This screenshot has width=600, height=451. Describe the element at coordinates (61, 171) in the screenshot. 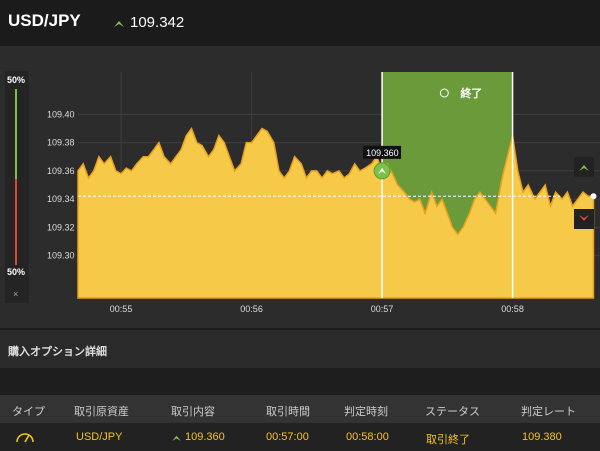

I see `y-tick-label: 109.36` at that location.